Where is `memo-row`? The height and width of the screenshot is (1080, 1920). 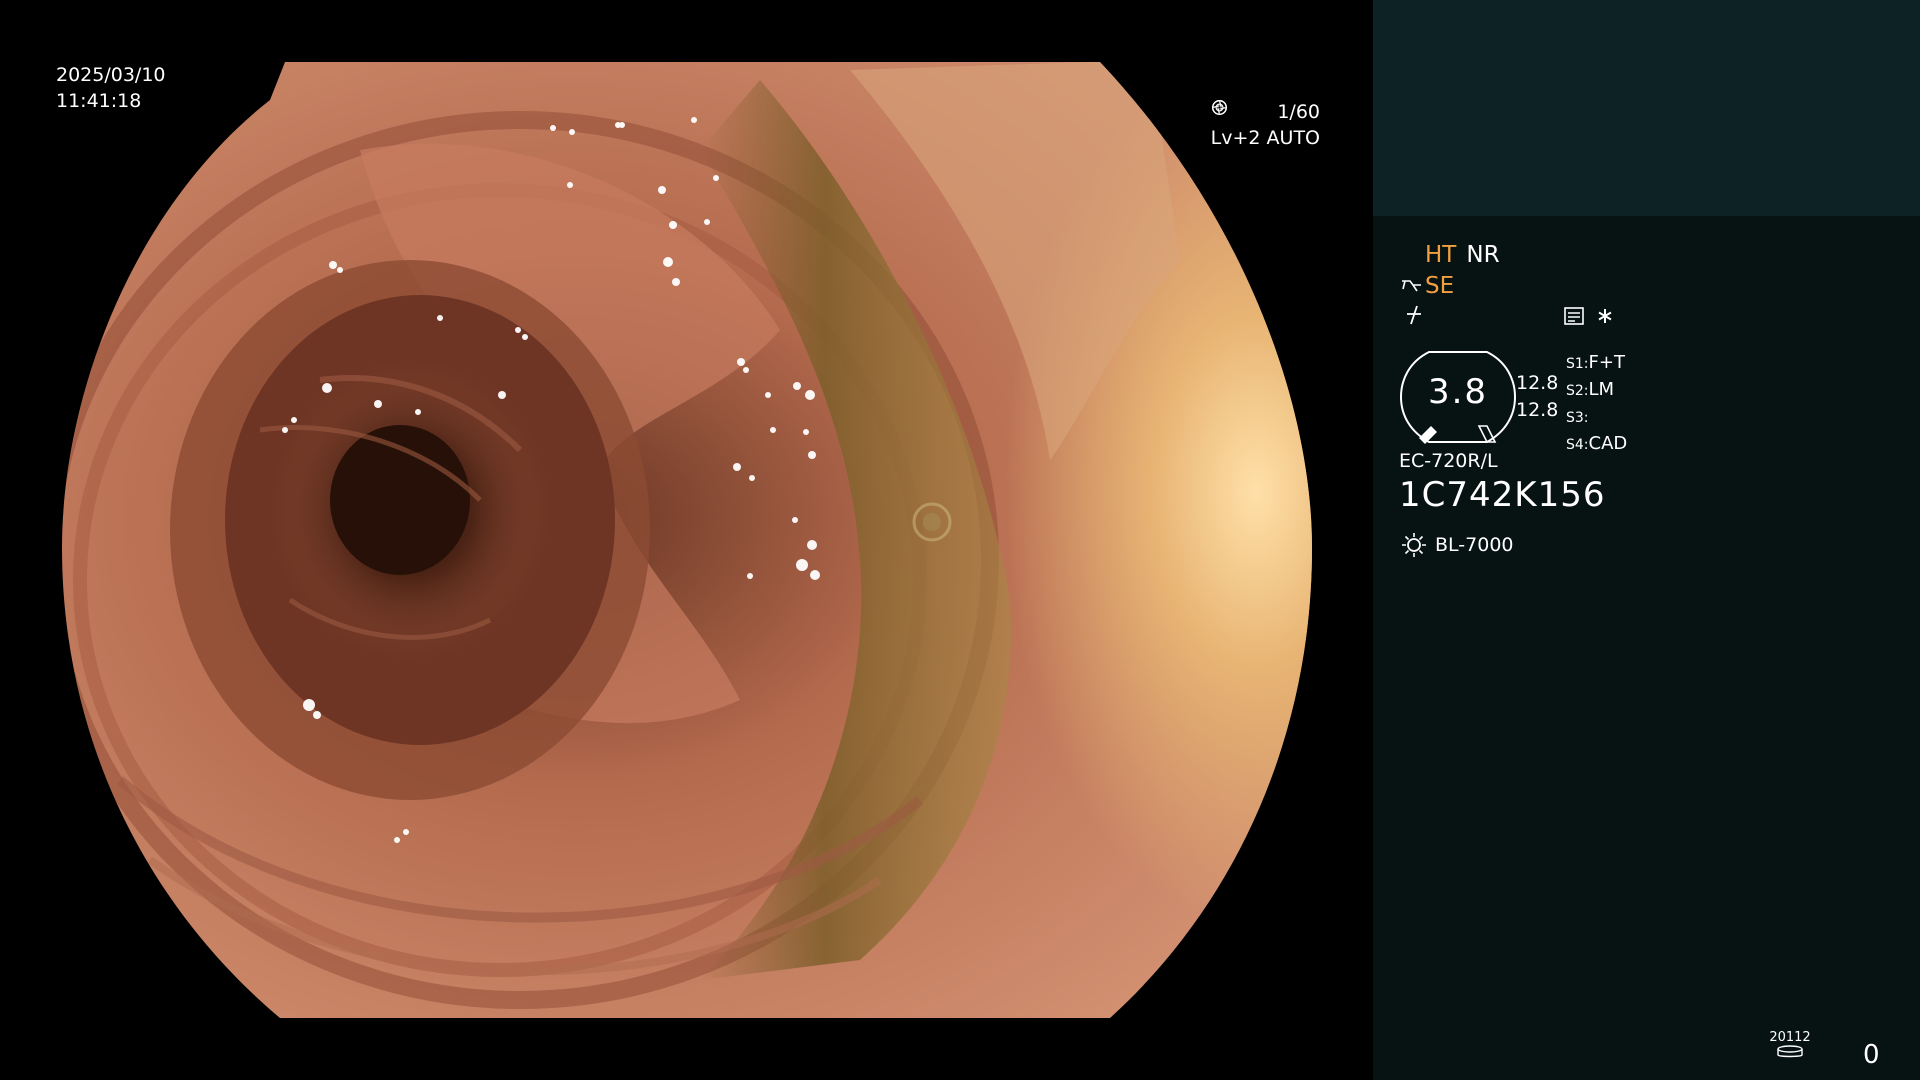 memo-row is located at coordinates (1588, 316).